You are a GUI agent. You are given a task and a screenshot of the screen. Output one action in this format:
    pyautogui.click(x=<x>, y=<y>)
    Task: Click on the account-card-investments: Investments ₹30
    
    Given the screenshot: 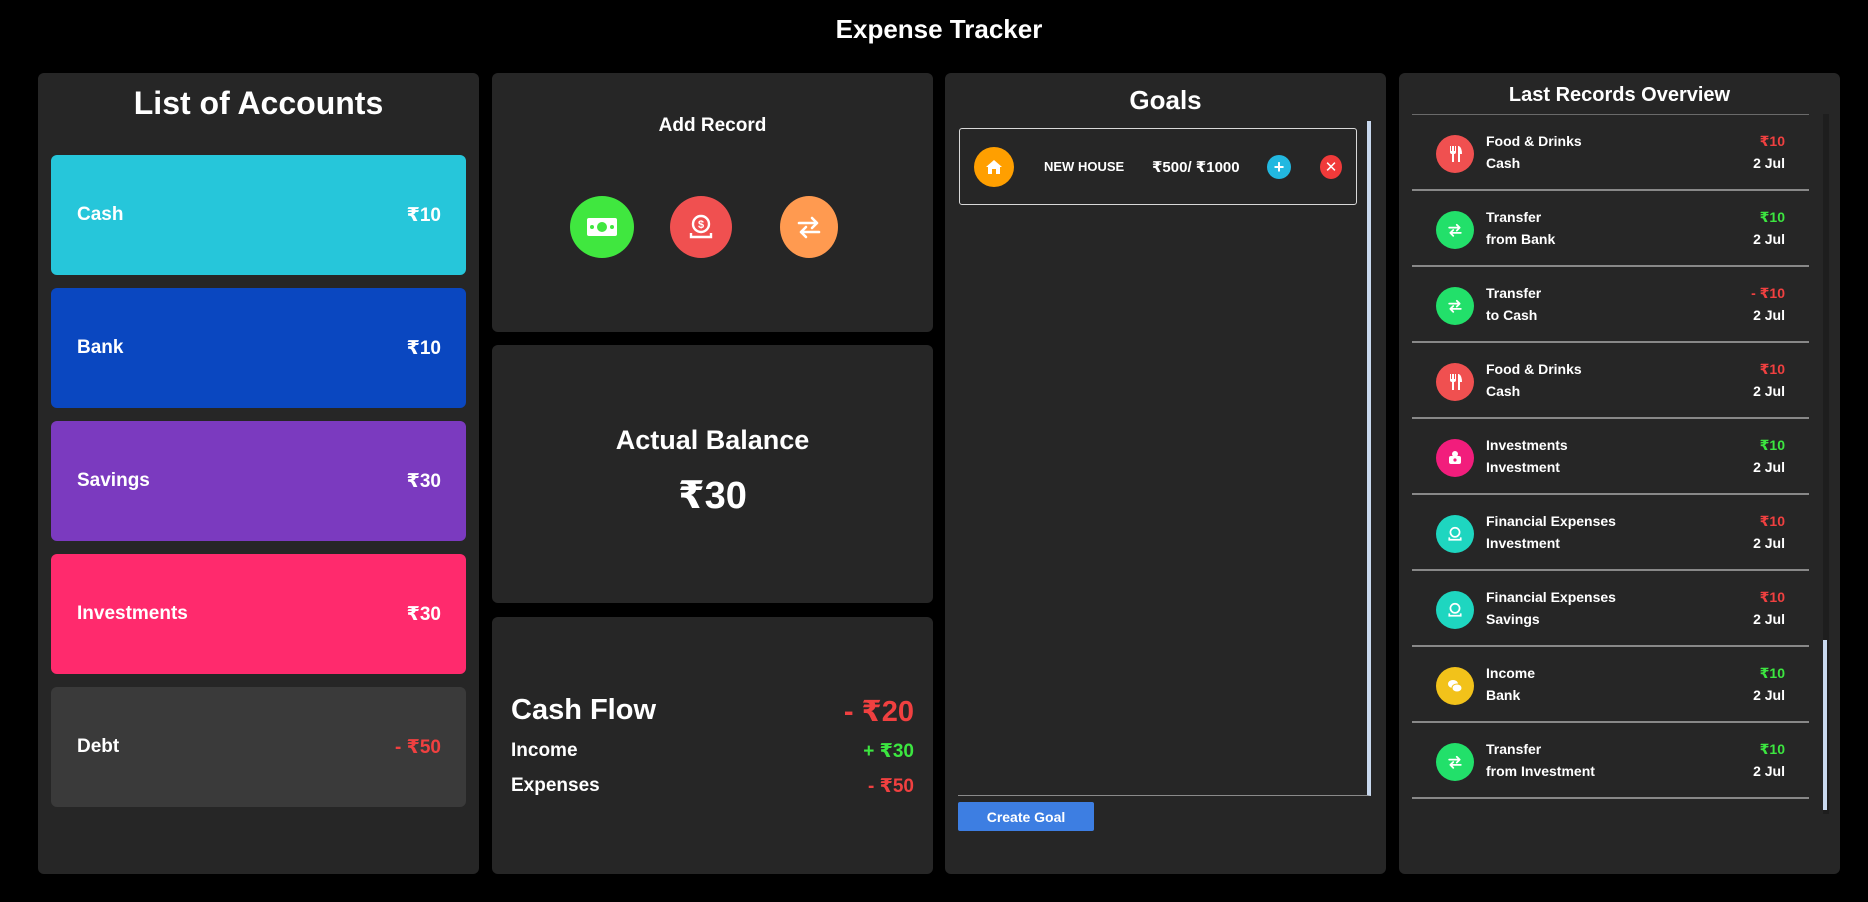 What is the action you would take?
    pyautogui.click(x=258, y=614)
    